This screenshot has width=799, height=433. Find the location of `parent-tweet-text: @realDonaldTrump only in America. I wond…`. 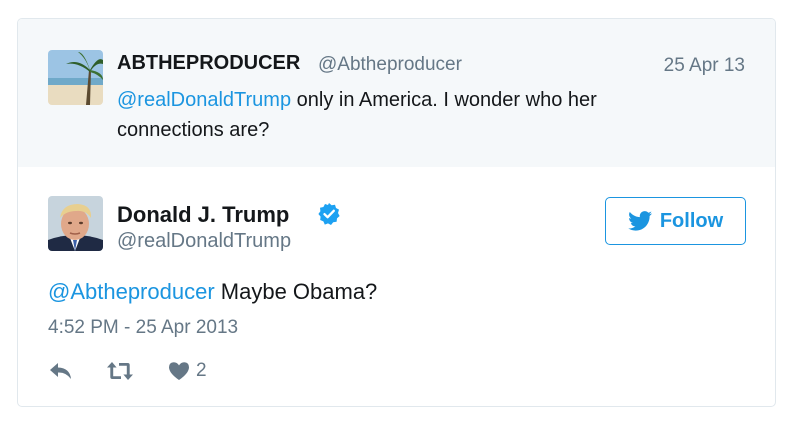

parent-tweet-text: @realDonaldTrump only in America. I wond… is located at coordinates (387, 115).